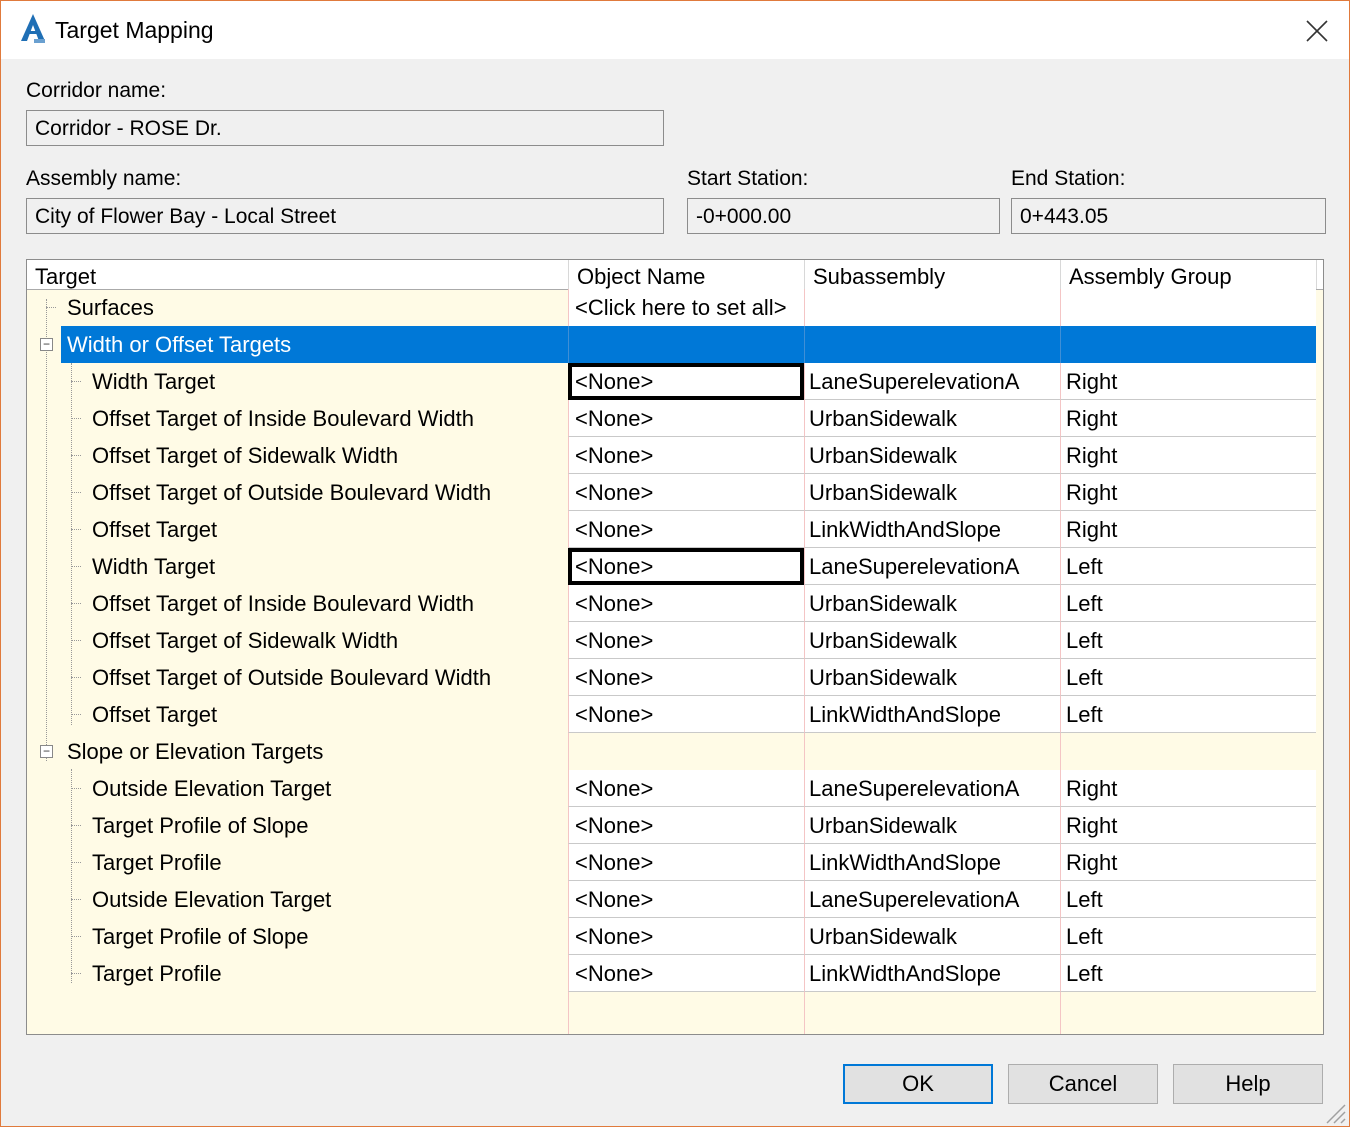  I want to click on target-name: Width Target, so click(154, 566).